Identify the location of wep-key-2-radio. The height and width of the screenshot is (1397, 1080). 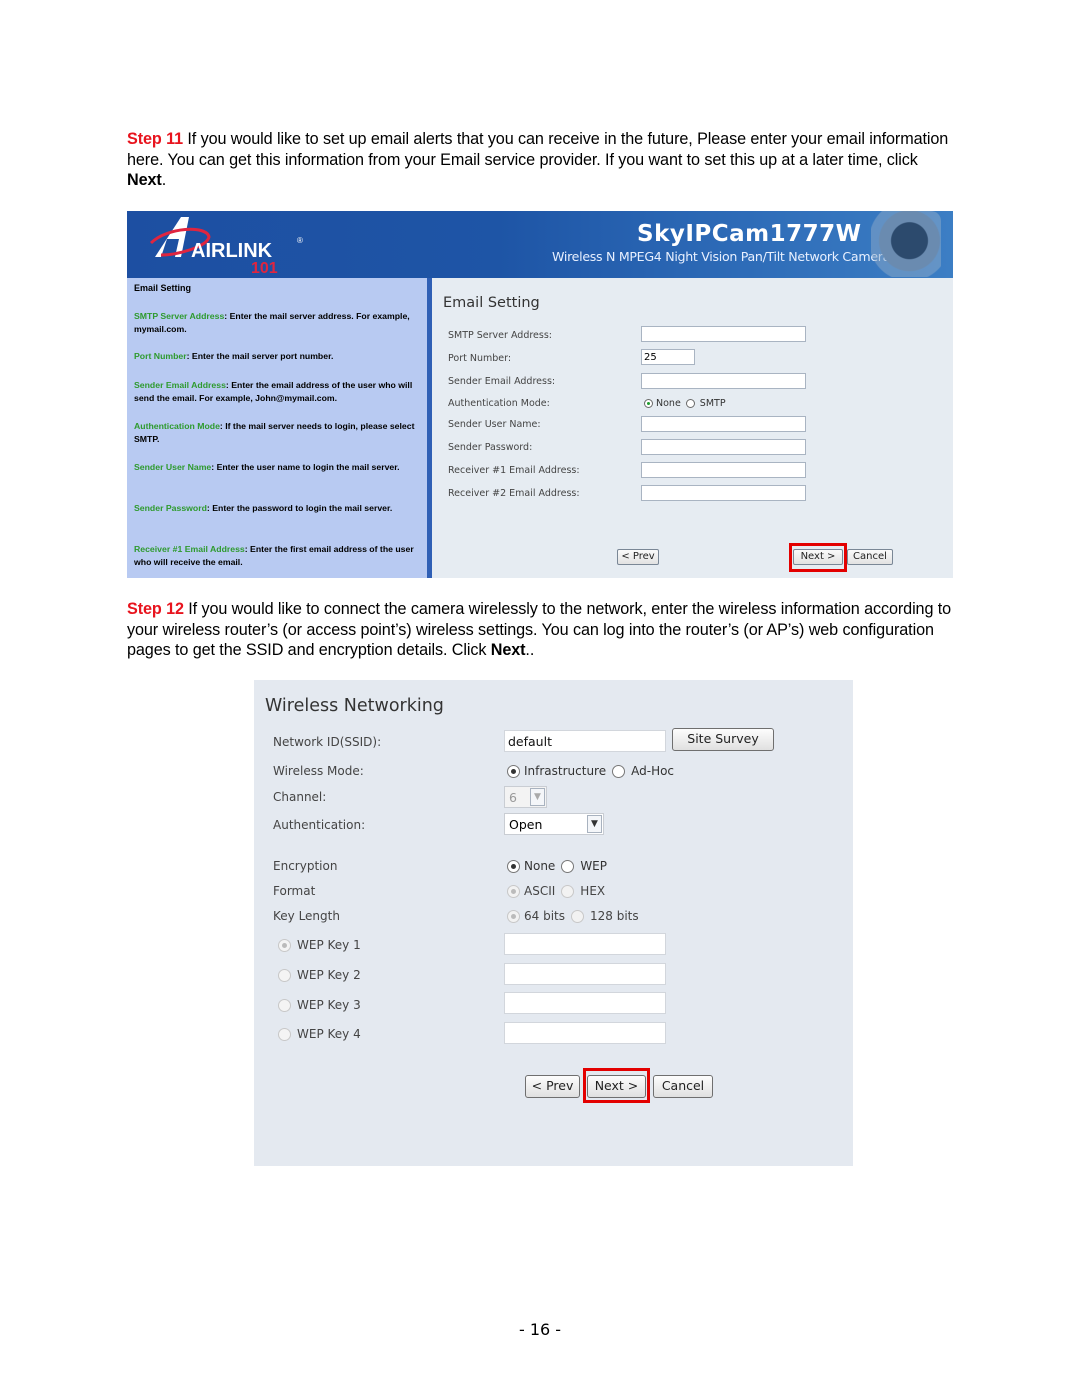
(284, 975).